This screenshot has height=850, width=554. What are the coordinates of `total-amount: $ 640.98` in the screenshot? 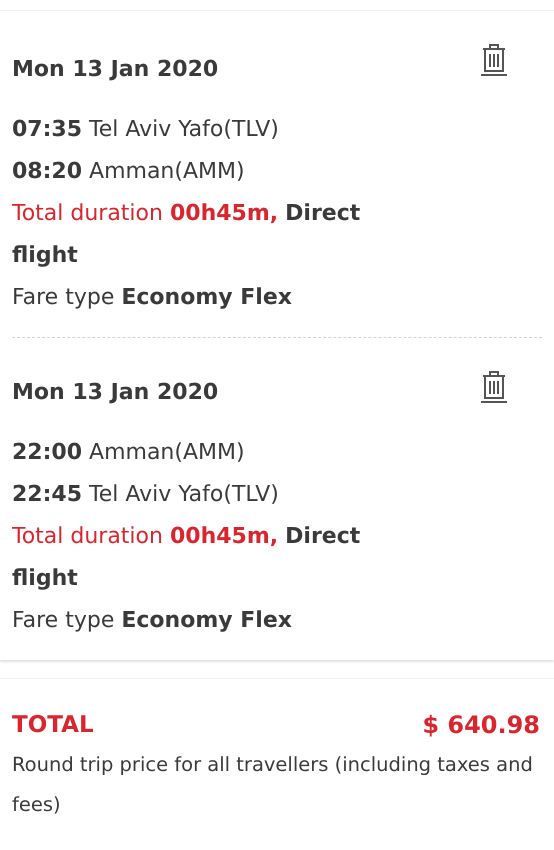 It's located at (481, 725).